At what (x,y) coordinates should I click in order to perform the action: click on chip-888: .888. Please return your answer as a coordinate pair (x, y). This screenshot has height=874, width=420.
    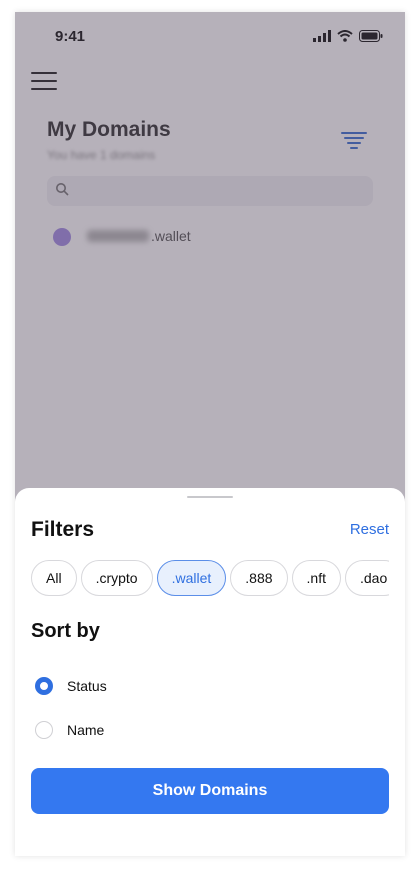
    Looking at the image, I should click on (259, 578).